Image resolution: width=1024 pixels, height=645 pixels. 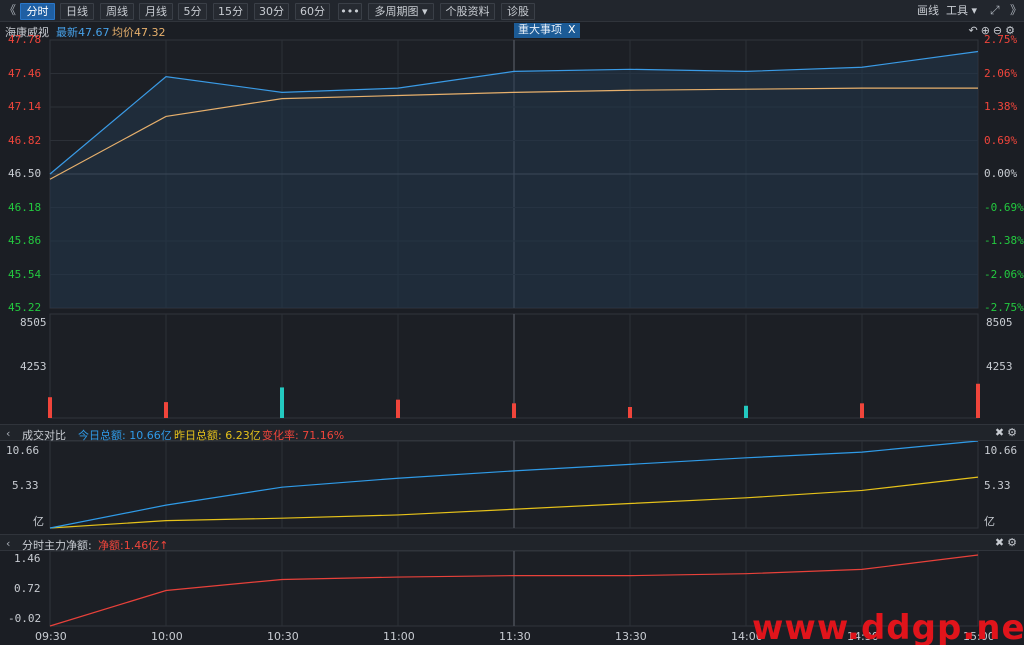 I want to click on time-axis-label: 13:30, so click(x=631, y=636).